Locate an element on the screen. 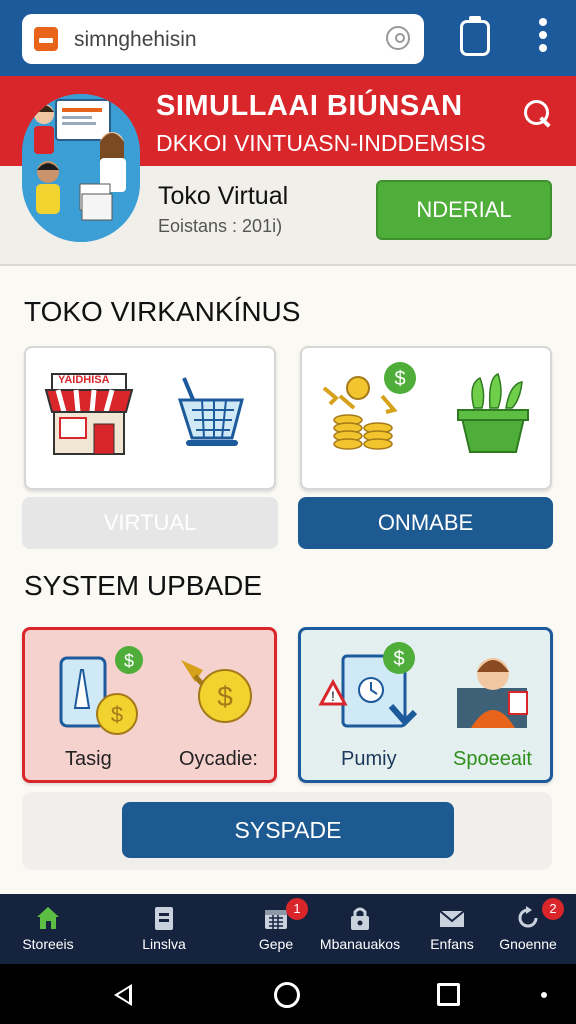  store-name: Toko Virtual is located at coordinates (223, 196).